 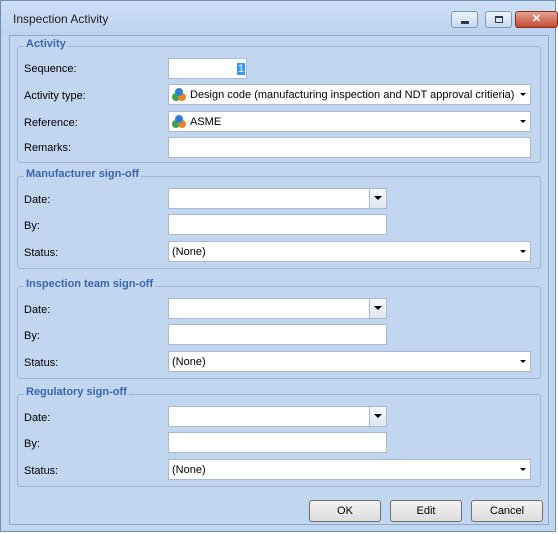 What do you see at coordinates (349, 251) in the screenshot?
I see `manufacturer-status-select: (None)` at bounding box center [349, 251].